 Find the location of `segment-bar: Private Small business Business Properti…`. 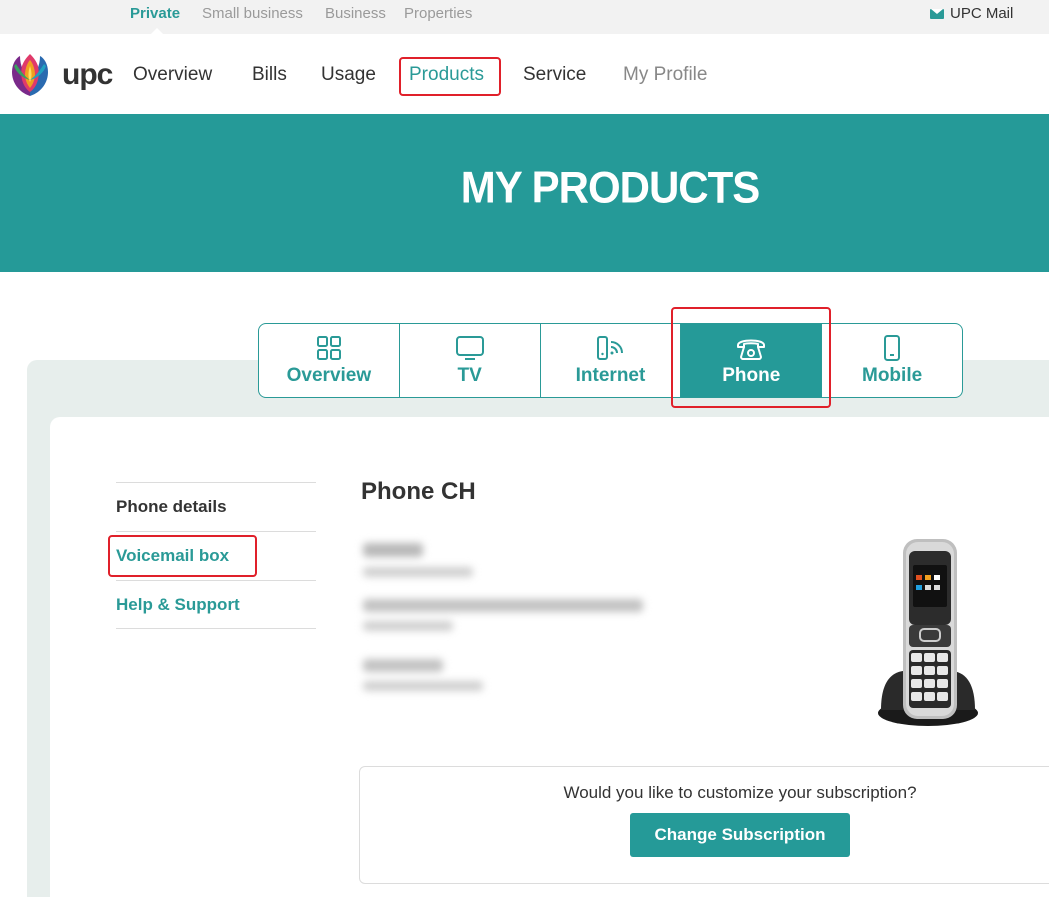

segment-bar: Private Small business Business Properti… is located at coordinates (524, 17).